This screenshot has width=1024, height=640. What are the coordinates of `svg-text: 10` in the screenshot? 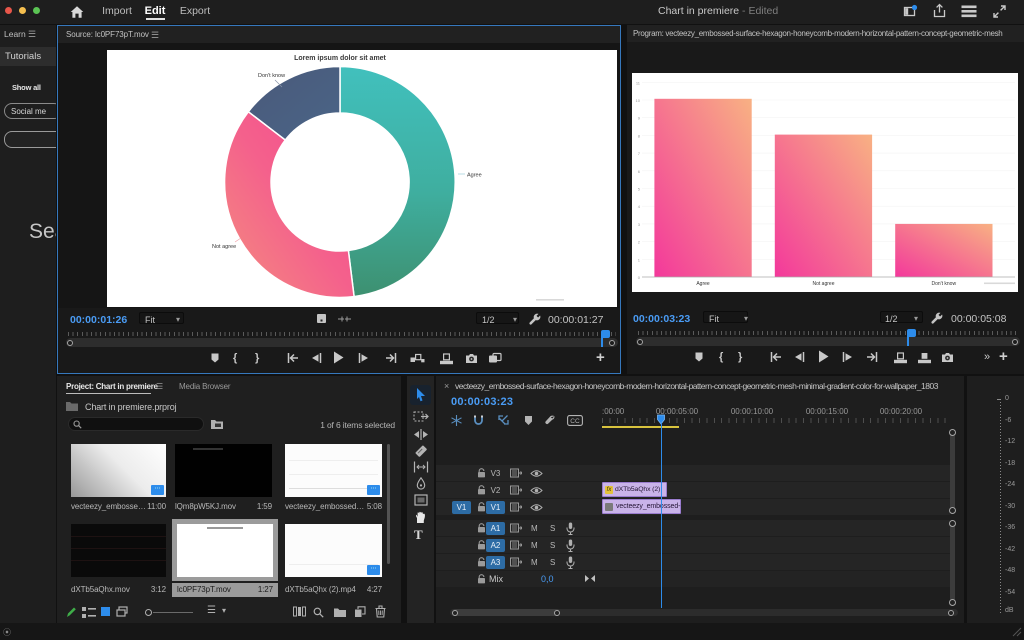 It's located at (637, 100).